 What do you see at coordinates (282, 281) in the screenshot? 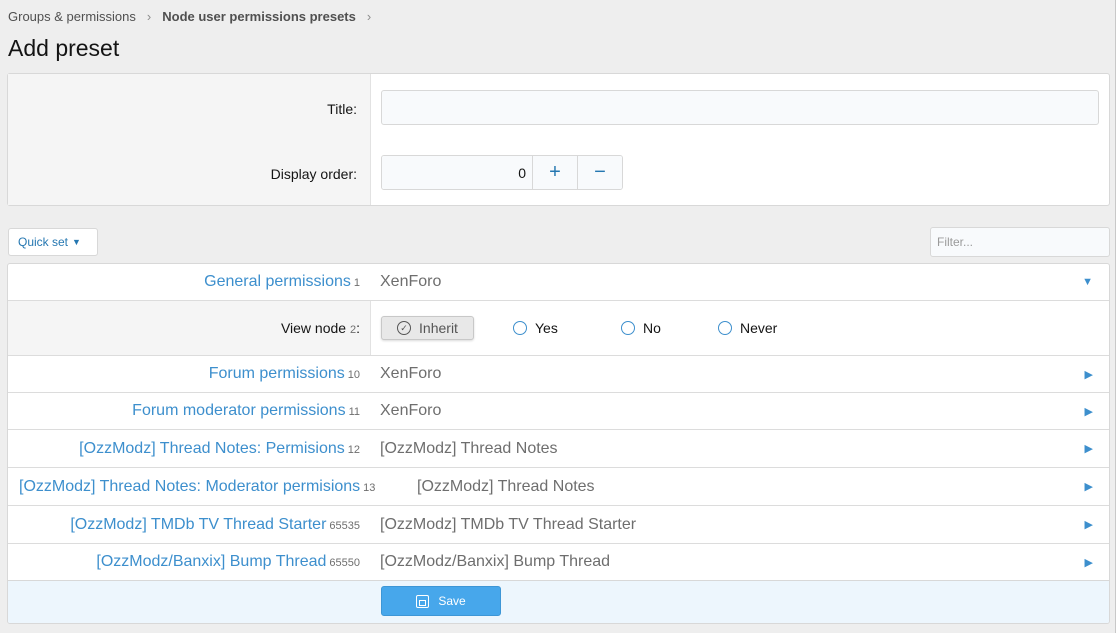
I see `group-title: General permissions 1` at bounding box center [282, 281].